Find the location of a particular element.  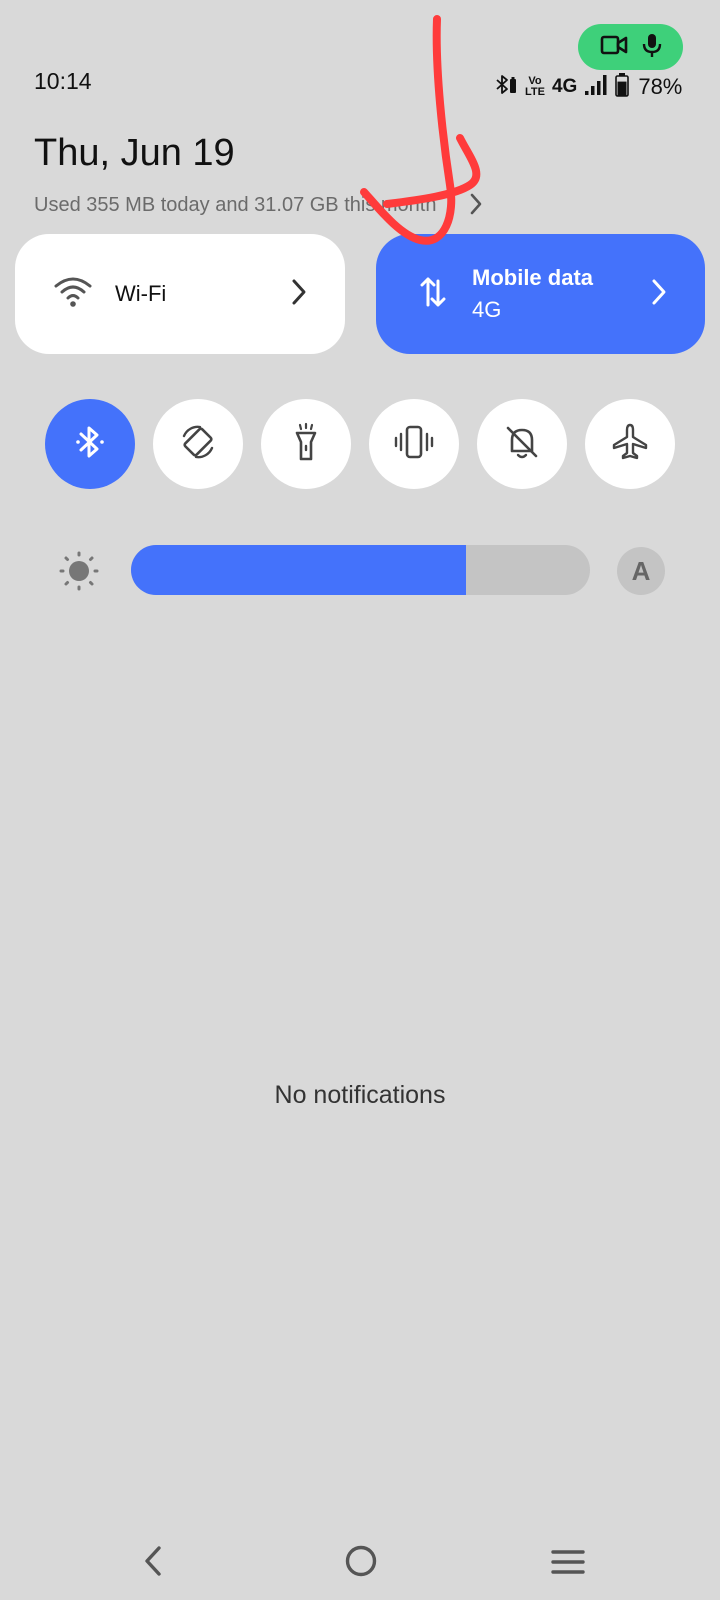

do-not-disturb-toggle is located at coordinates (522, 444).